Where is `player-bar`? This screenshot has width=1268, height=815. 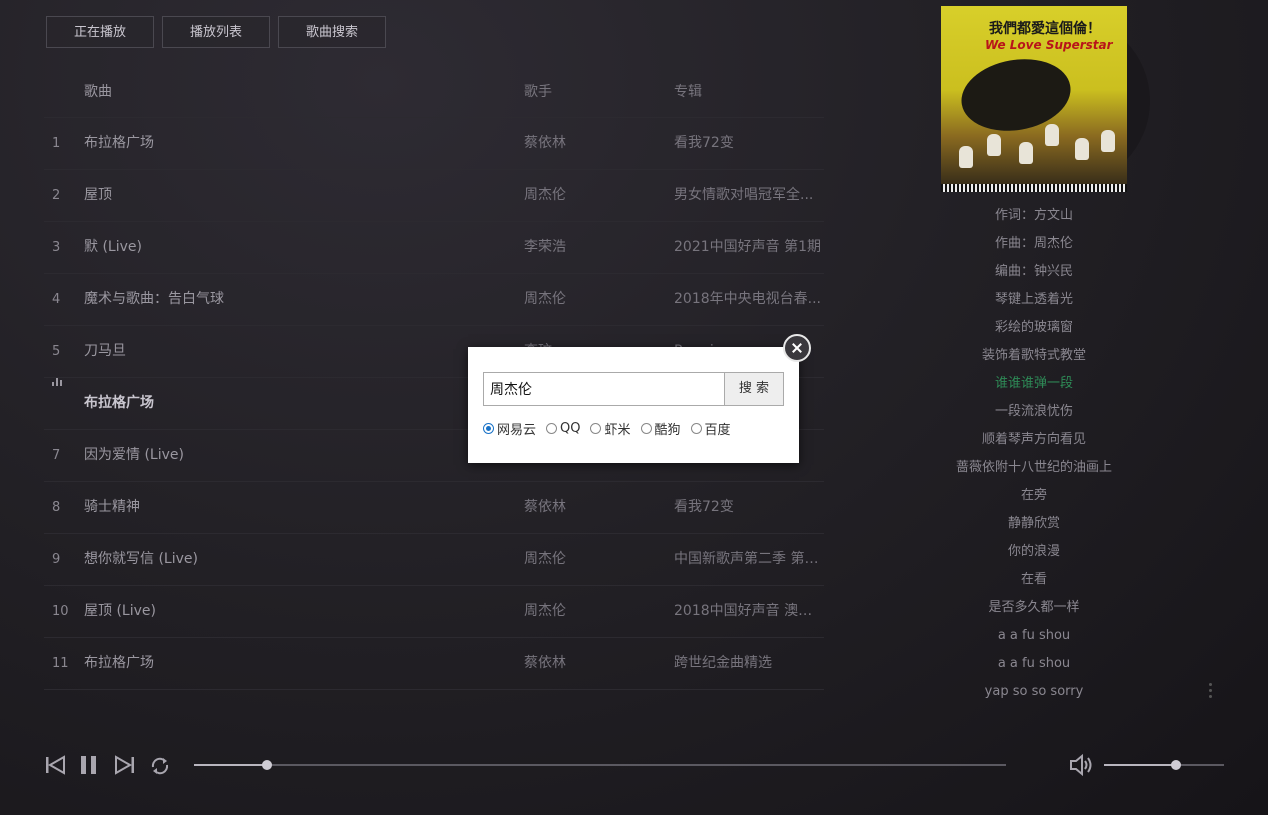 player-bar is located at coordinates (634, 765).